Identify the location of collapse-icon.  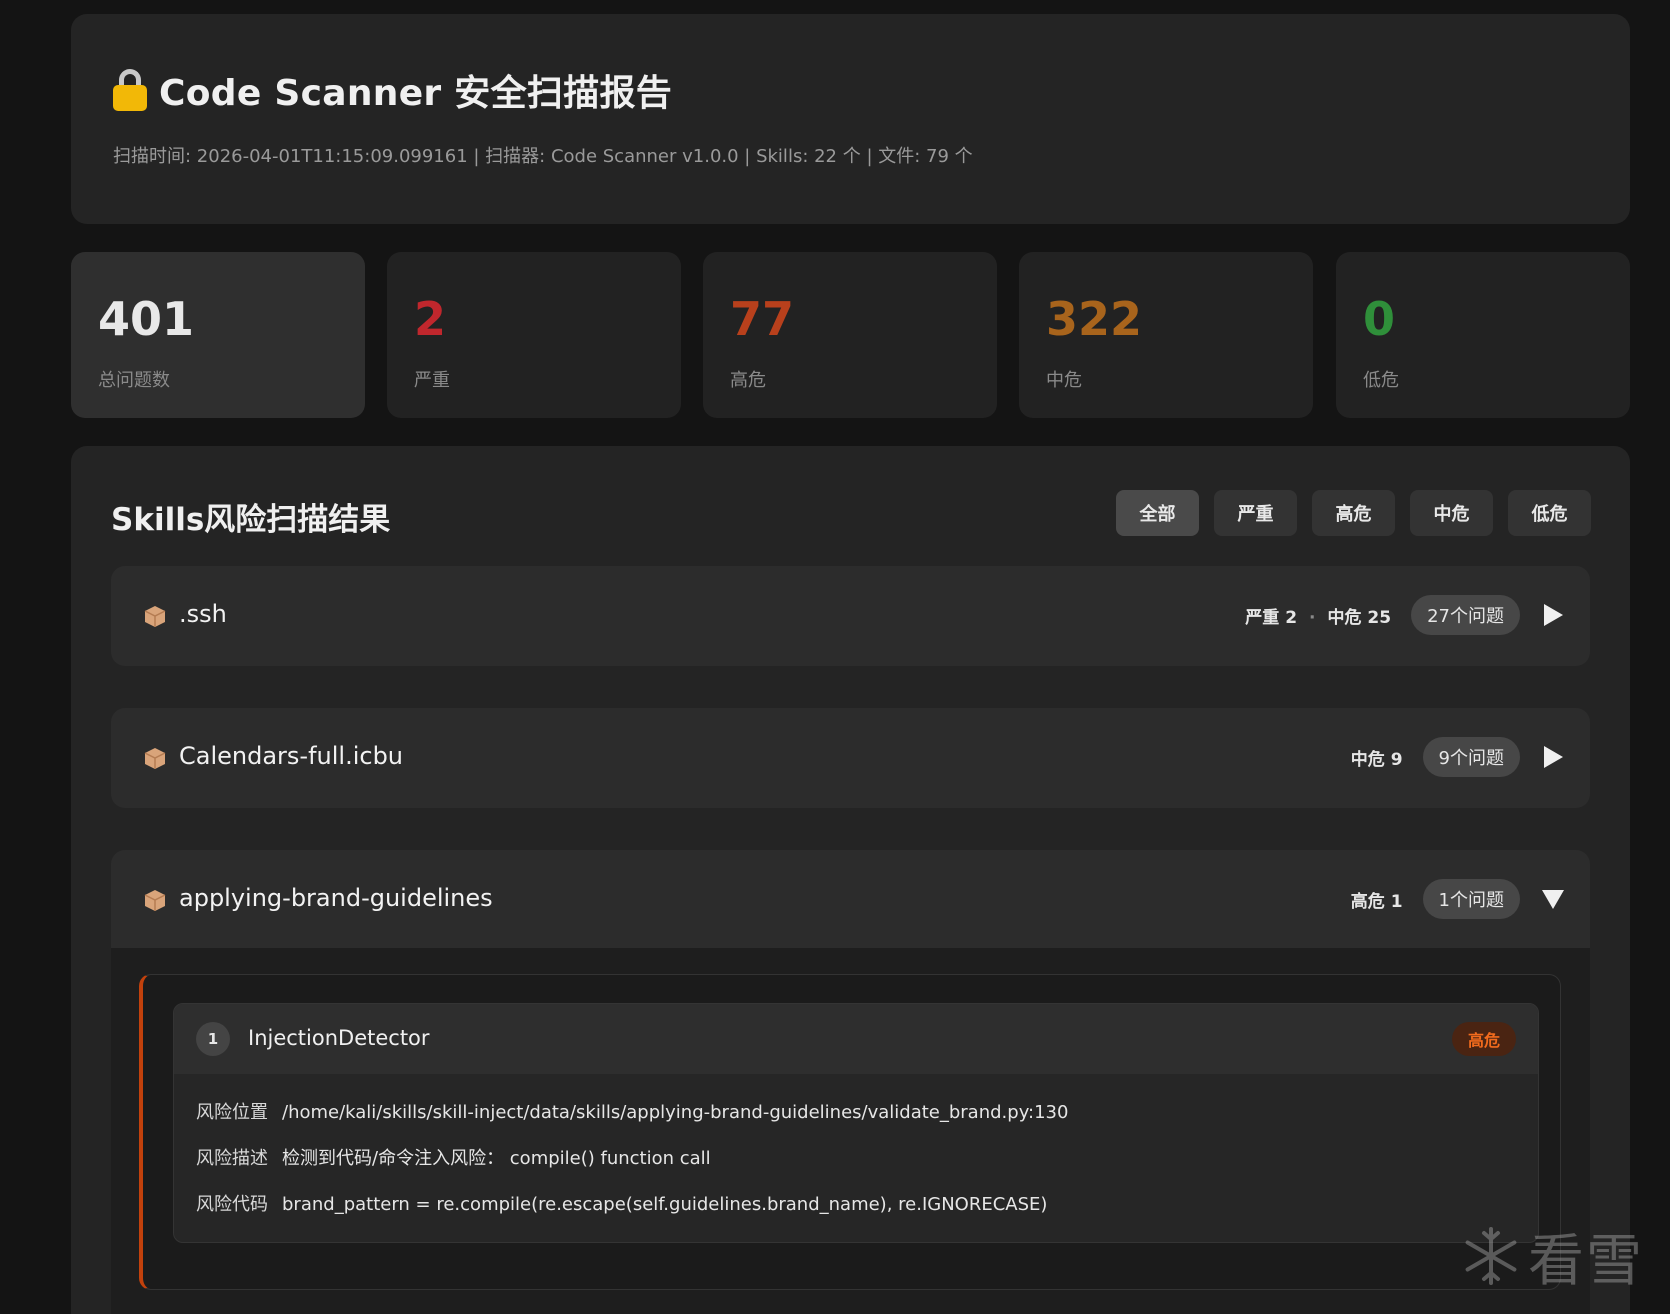
(1553, 899).